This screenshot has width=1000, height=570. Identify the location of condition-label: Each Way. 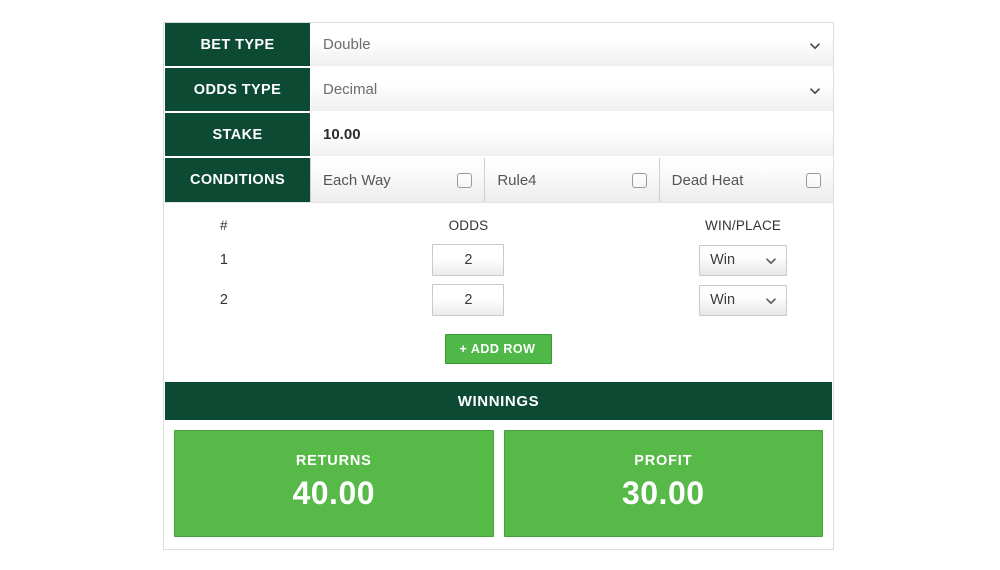
(357, 180).